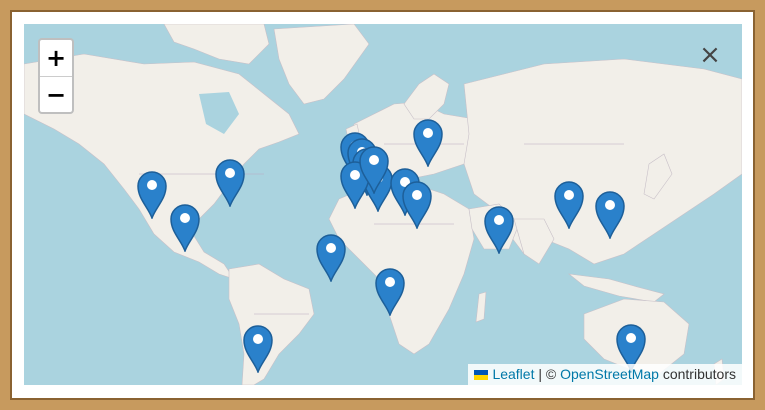 The height and width of the screenshot is (410, 765). I want to click on attribution-suffix: contributors, so click(699, 374).